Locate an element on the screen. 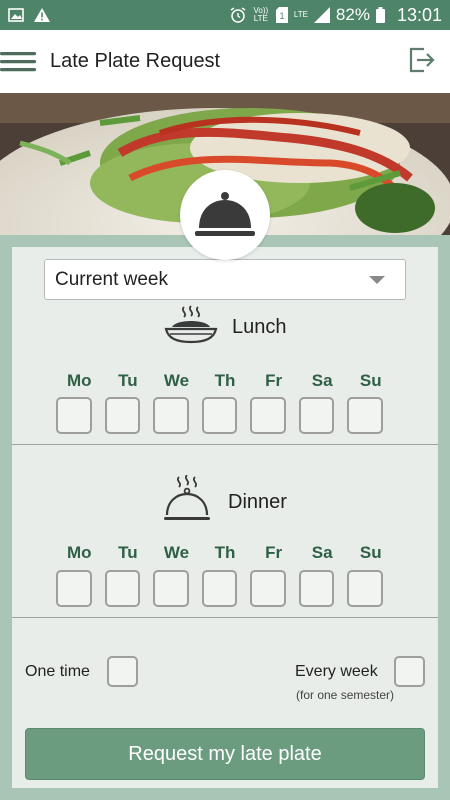 This screenshot has width=450, height=800. dinner-day-tu: Tu is located at coordinates (128, 552).